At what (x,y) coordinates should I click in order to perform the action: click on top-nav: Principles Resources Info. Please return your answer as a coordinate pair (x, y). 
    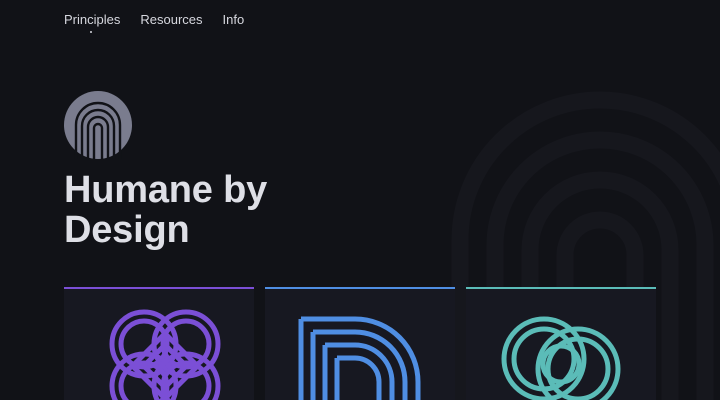
    Looking at the image, I should click on (164, 22).